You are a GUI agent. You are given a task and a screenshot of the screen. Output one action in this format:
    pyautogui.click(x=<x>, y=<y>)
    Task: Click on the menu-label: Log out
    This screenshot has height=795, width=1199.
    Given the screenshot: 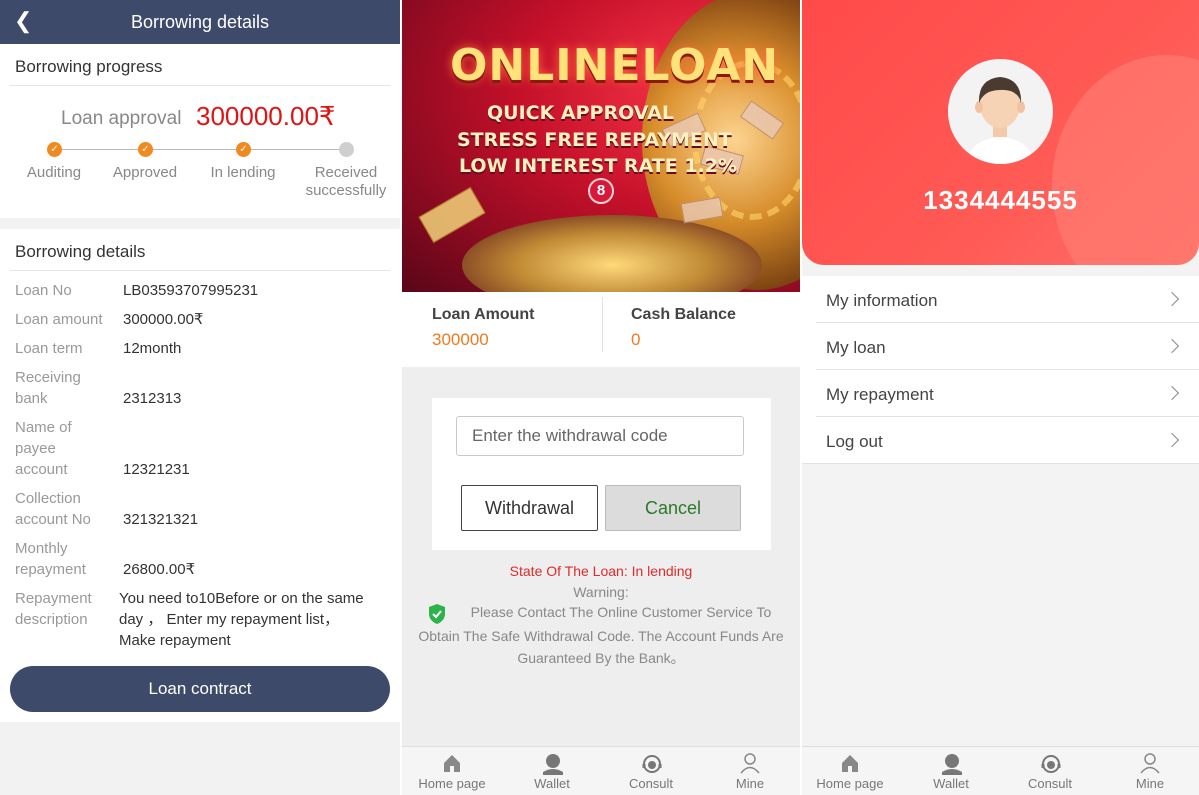 What is the action you would take?
    pyautogui.click(x=854, y=441)
    